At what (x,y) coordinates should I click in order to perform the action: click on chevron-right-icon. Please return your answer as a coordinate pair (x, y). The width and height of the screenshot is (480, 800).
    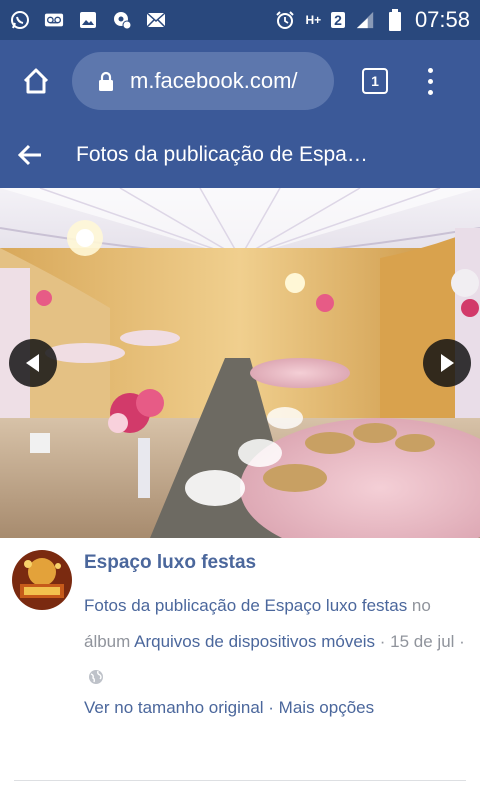
    Looking at the image, I should click on (447, 363).